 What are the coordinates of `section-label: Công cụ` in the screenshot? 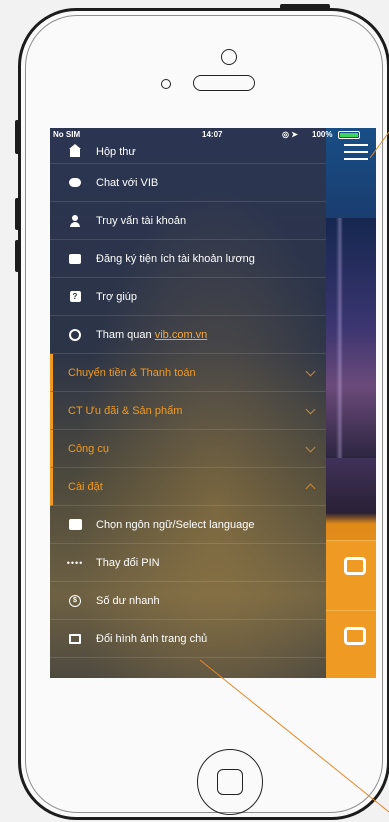 It's located at (88, 448).